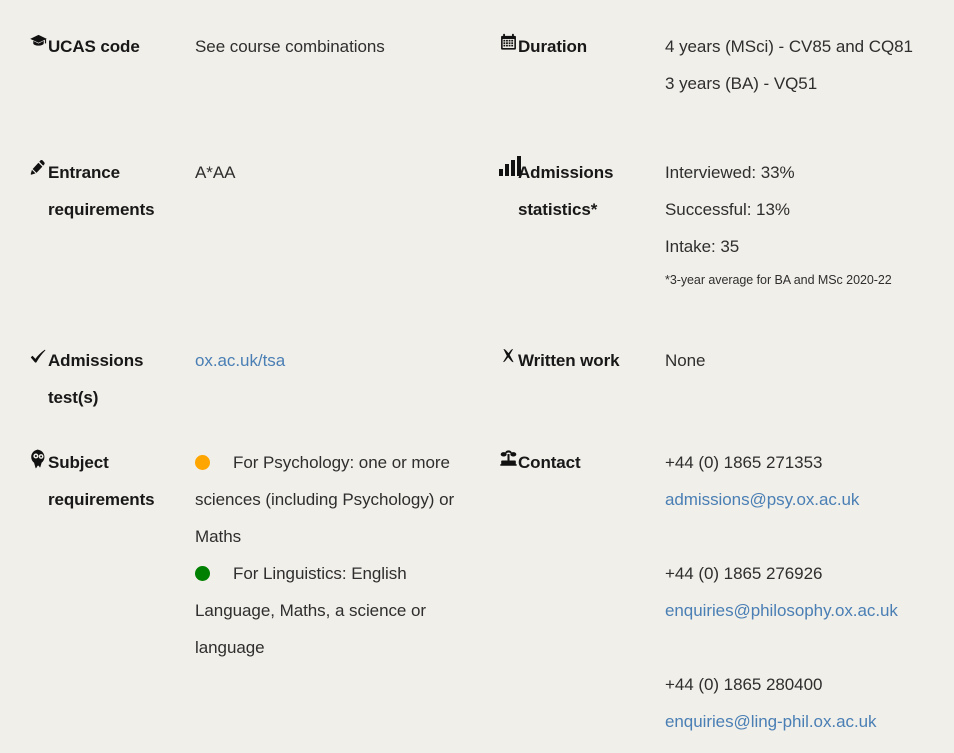  I want to click on fact-value-admissions-test: ox.ac.uk/tsa, so click(325, 360).